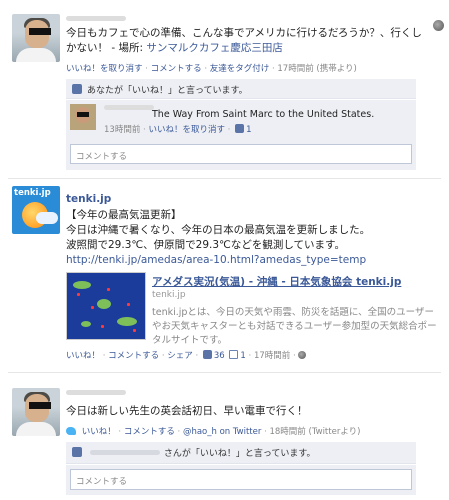 The image size is (449, 500). Describe the element at coordinates (276, 281) in the screenshot. I see `link-title: アメダス実況(気温) - 沖縄 - 日本気象協会 tenki.jp` at that location.